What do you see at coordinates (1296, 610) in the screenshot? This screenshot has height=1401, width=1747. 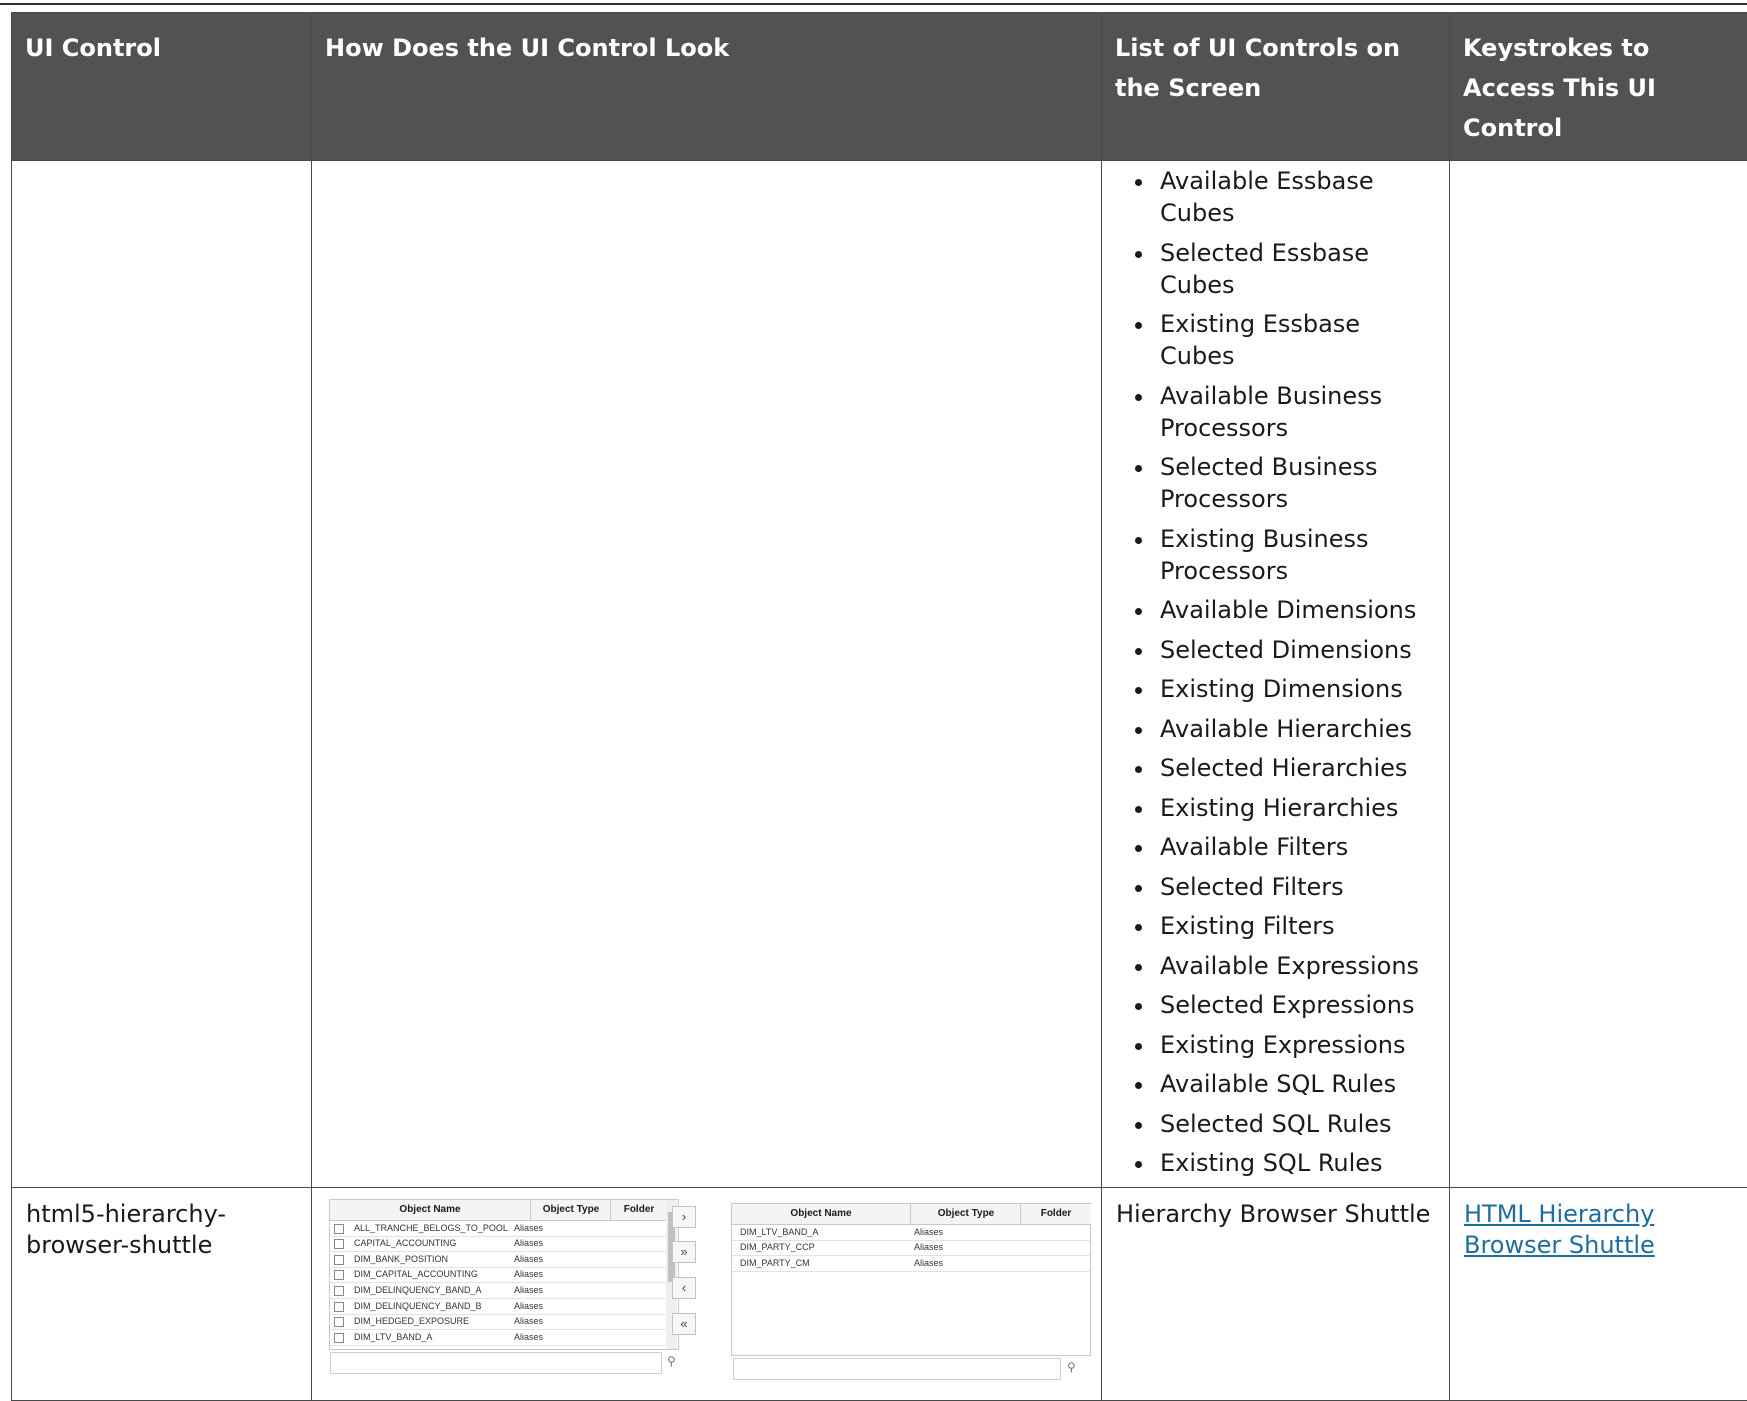 I see `list-item: Available Dimensions` at bounding box center [1296, 610].